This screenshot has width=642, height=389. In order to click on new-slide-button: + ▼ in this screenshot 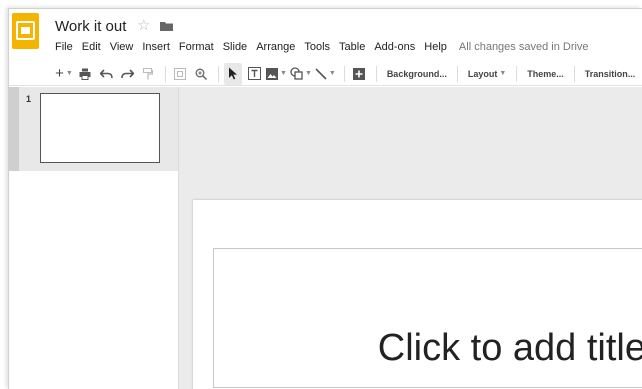, I will do `click(64, 74)`.